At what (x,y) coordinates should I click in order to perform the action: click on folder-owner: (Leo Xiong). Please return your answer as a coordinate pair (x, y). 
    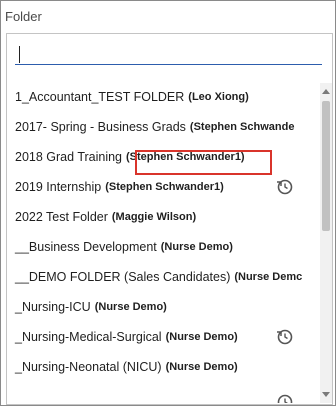
    Looking at the image, I should click on (218, 97).